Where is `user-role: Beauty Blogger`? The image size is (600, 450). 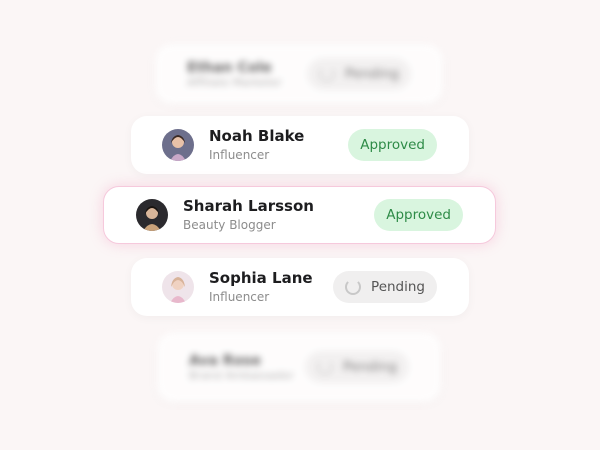
user-role: Beauty Blogger is located at coordinates (229, 225).